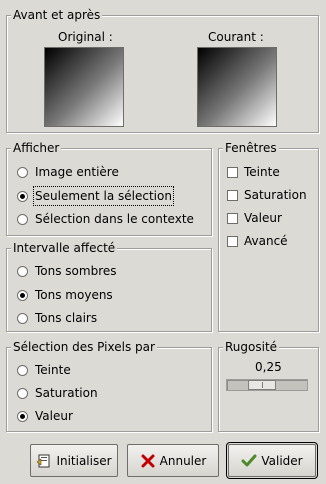  Describe the element at coordinates (85, 37) in the screenshot. I see `original-label: Original :` at that location.